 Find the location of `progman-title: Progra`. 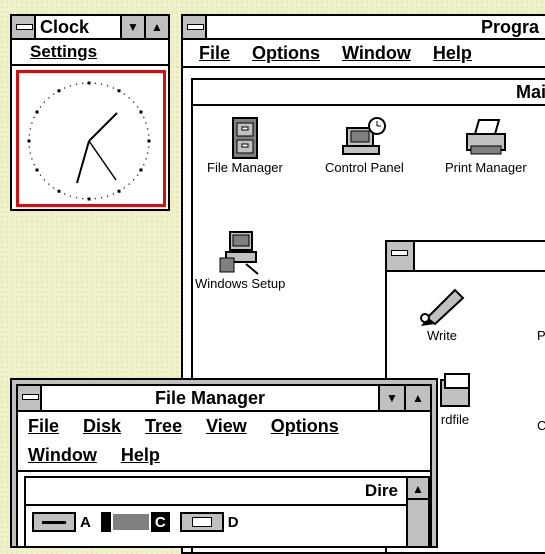

progman-title: Progra is located at coordinates (509, 26).